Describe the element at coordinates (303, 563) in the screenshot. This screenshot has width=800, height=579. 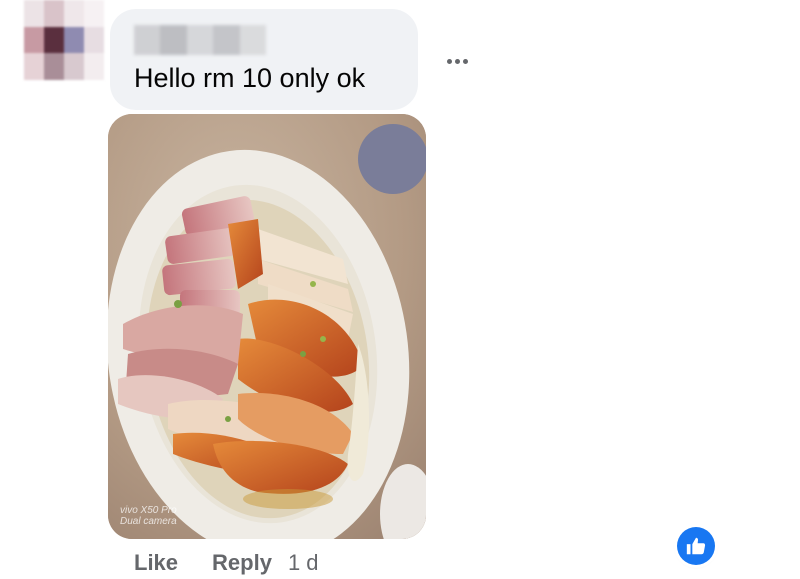
I see `comment-timestamp: 1 d` at that location.